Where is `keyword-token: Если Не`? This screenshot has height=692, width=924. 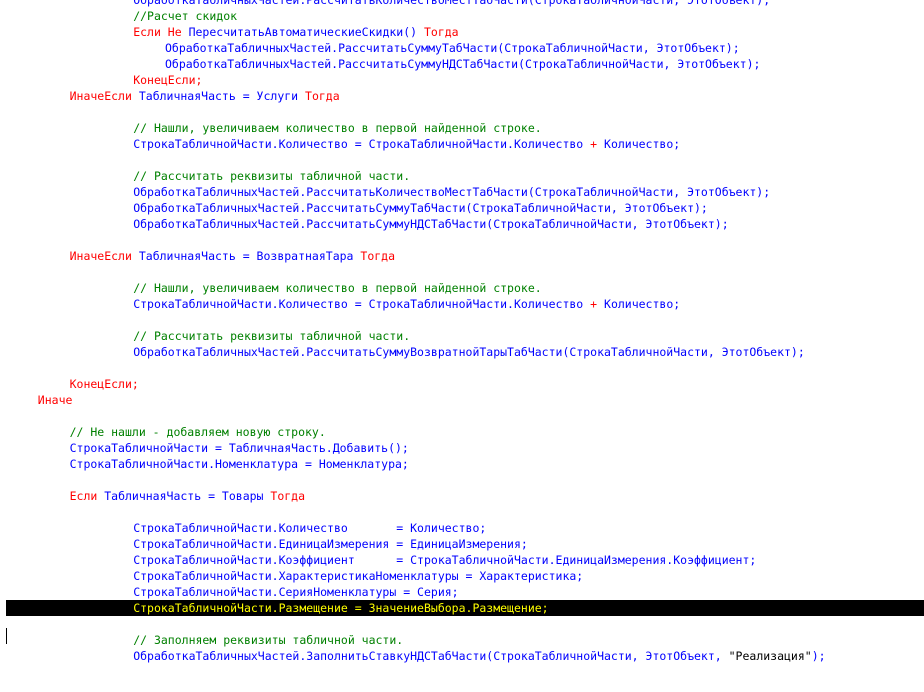
keyword-token: Если Не is located at coordinates (161, 32).